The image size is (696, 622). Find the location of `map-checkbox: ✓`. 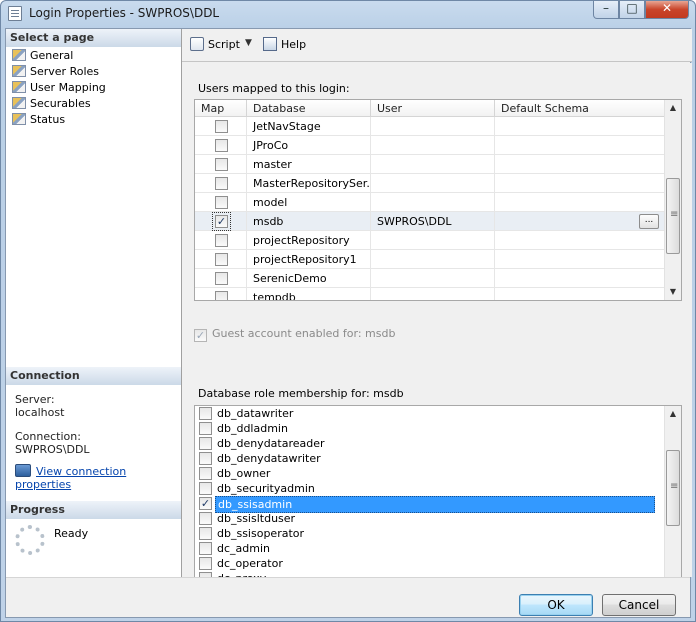

map-checkbox: ✓ is located at coordinates (221, 221).